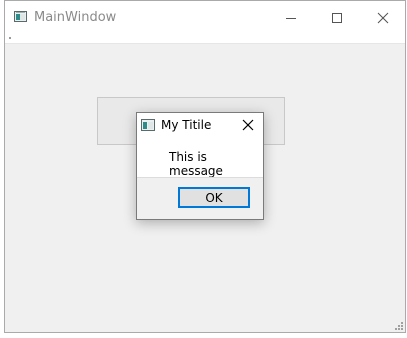  What do you see at coordinates (399, 326) in the screenshot?
I see `size-grip-icon` at bounding box center [399, 326].